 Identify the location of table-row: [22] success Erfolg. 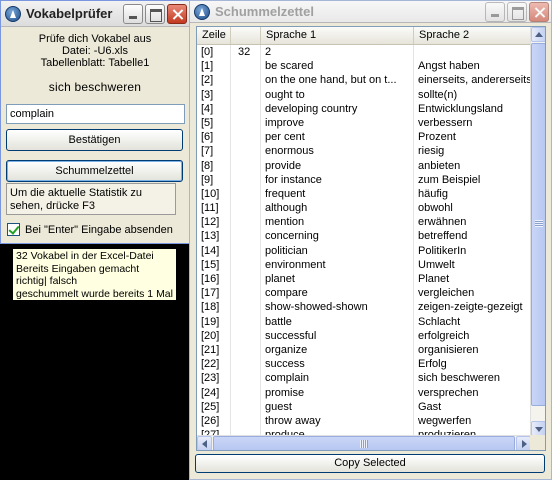
(364, 364).